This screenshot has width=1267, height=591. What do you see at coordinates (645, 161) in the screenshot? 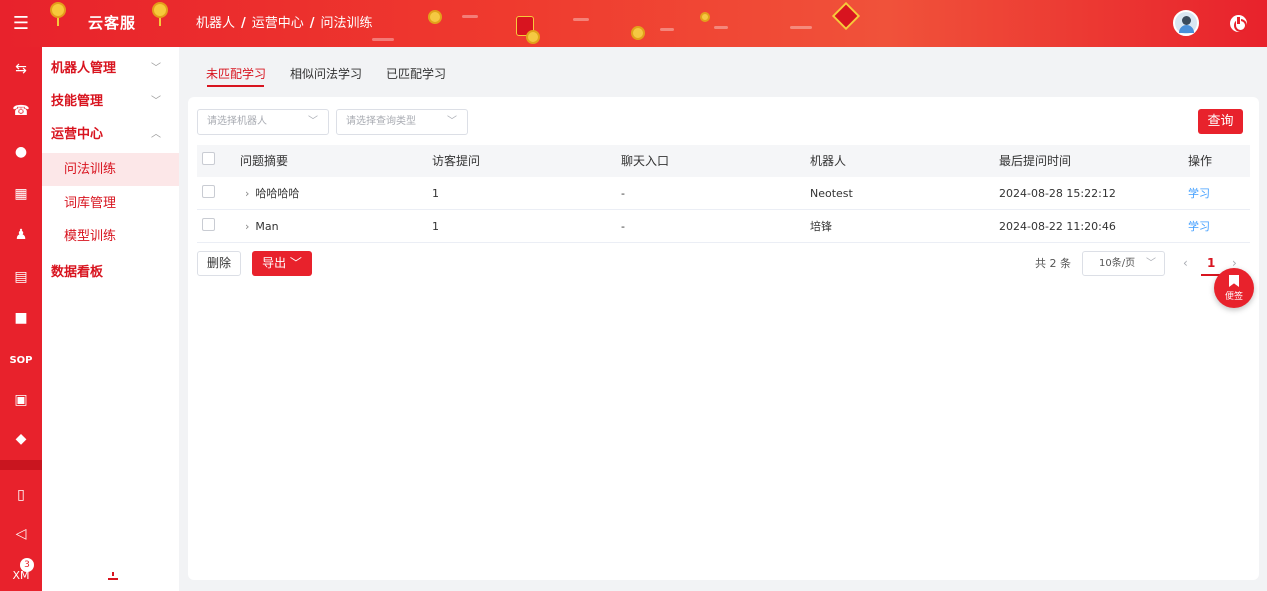
I see `column-header: 聊天入口` at bounding box center [645, 161].